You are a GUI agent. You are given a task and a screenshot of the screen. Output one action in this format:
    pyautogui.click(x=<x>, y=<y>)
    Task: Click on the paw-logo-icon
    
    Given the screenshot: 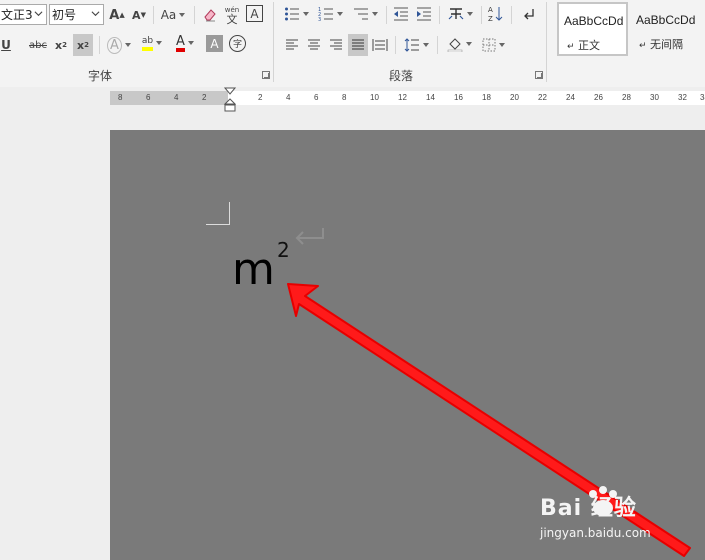 What is the action you would take?
    pyautogui.click(x=603, y=501)
    